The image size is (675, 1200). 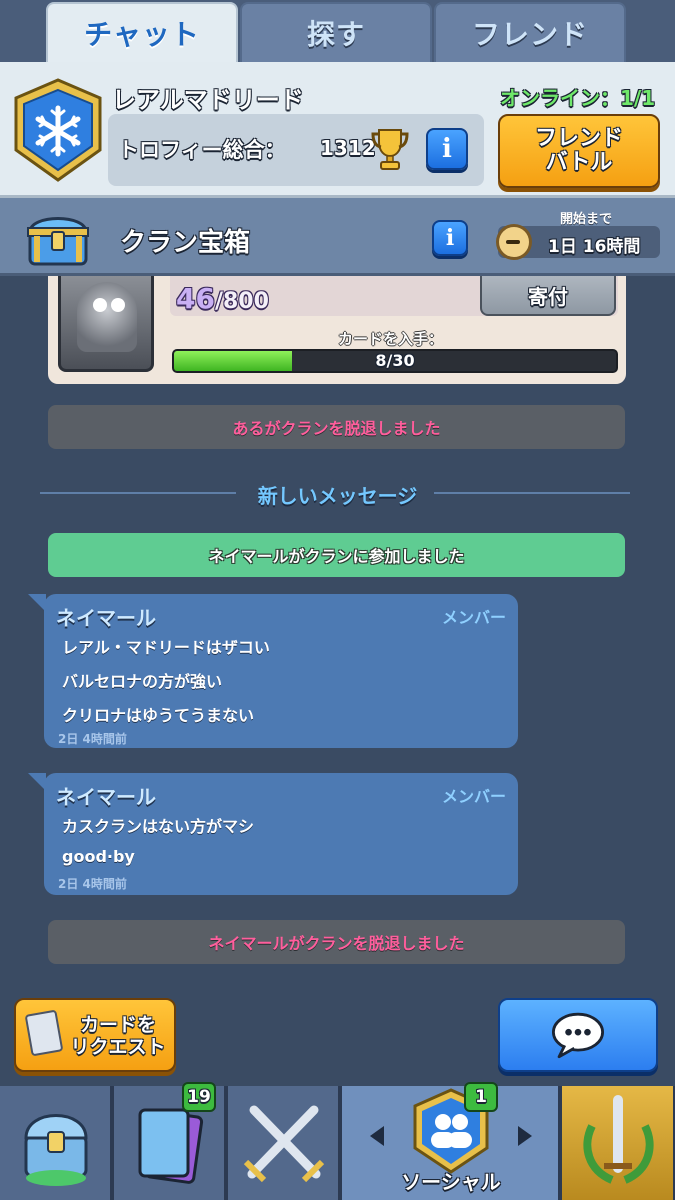 I want to click on tab-friends-label: フレンド, so click(x=529, y=34).